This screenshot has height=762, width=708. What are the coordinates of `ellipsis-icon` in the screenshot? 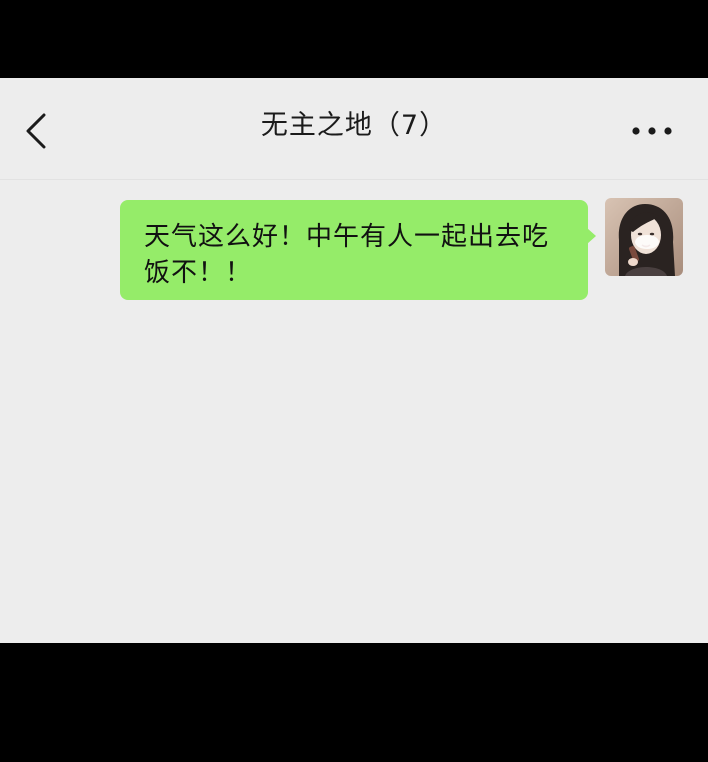 It's located at (652, 131).